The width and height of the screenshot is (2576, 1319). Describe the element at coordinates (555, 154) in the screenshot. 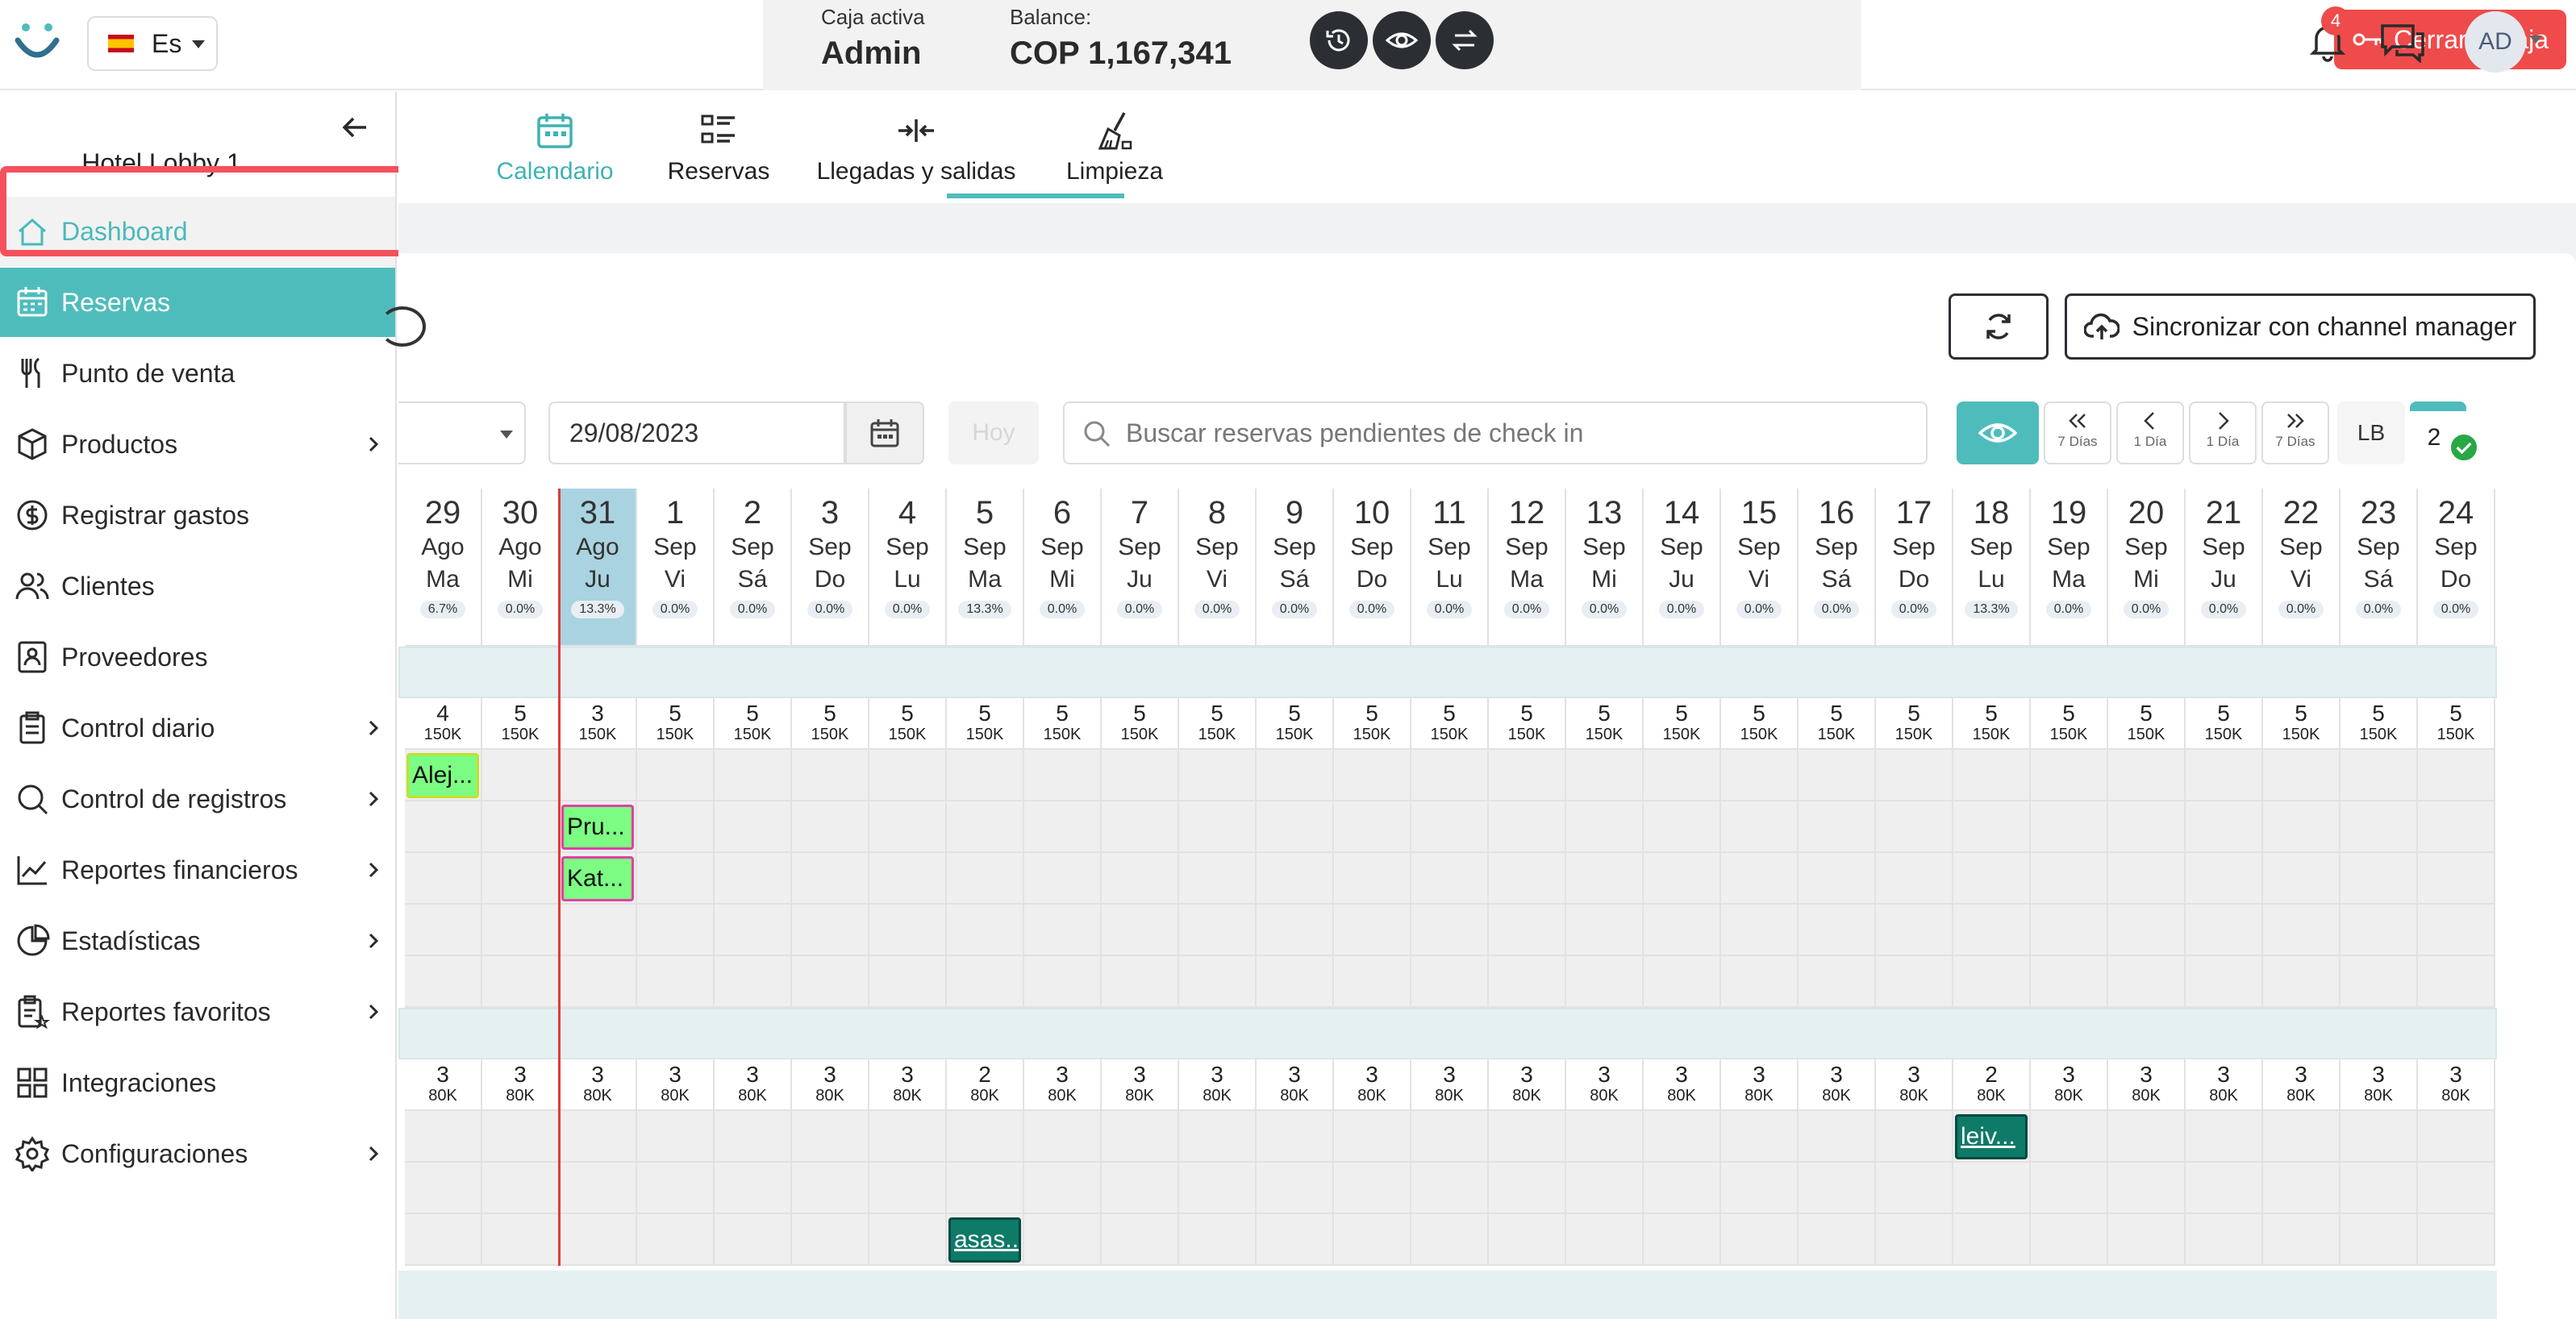

I see `tab-calendario: Calendario` at that location.